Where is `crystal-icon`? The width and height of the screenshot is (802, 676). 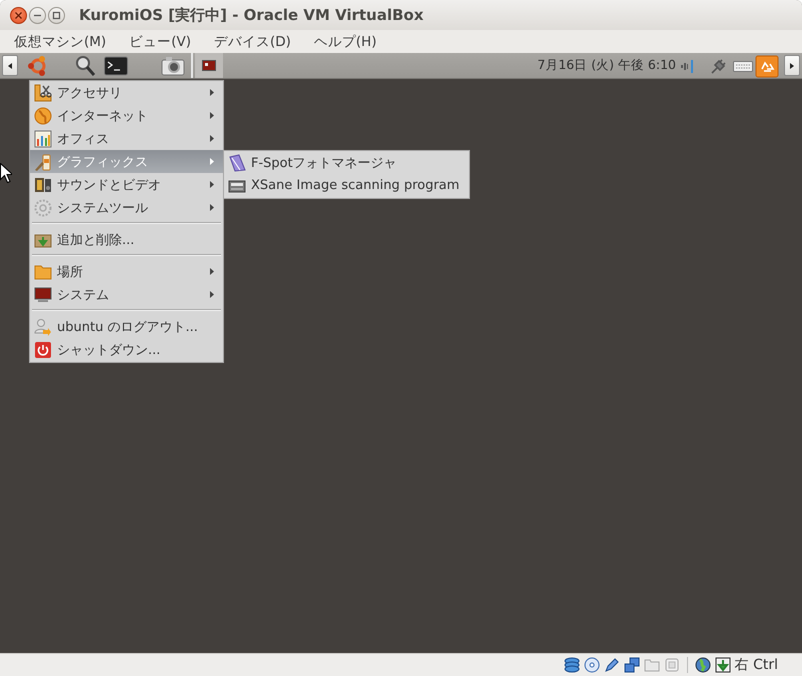 crystal-icon is located at coordinates (237, 163).